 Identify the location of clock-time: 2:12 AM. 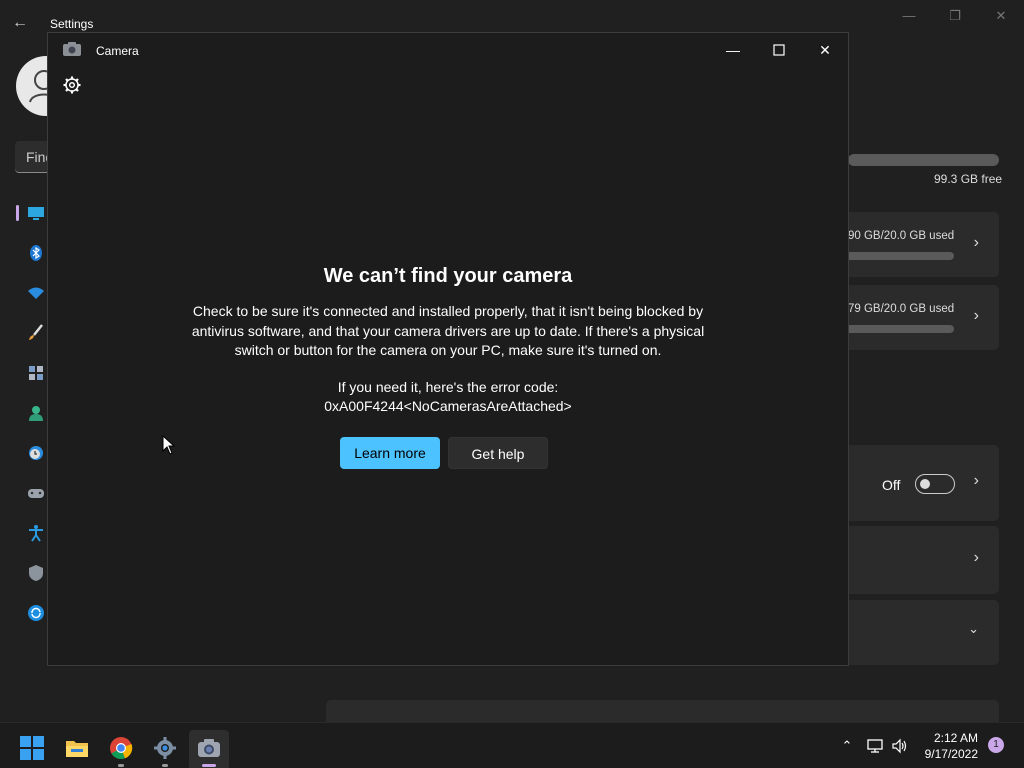
(955, 738).